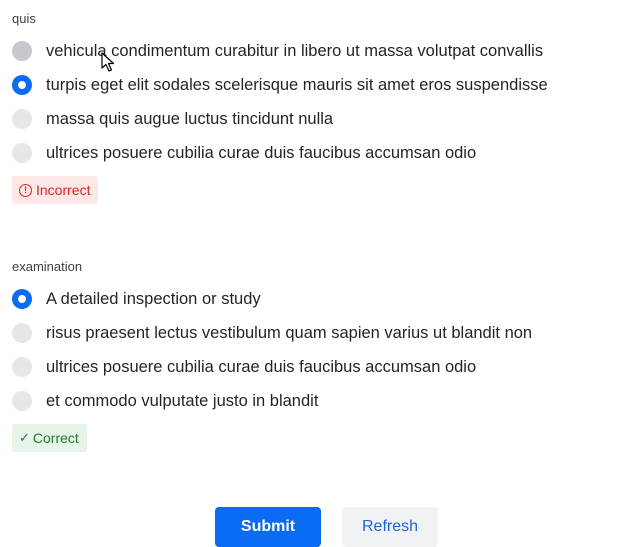  What do you see at coordinates (55, 438) in the screenshot?
I see `feedback-text: Correct` at bounding box center [55, 438].